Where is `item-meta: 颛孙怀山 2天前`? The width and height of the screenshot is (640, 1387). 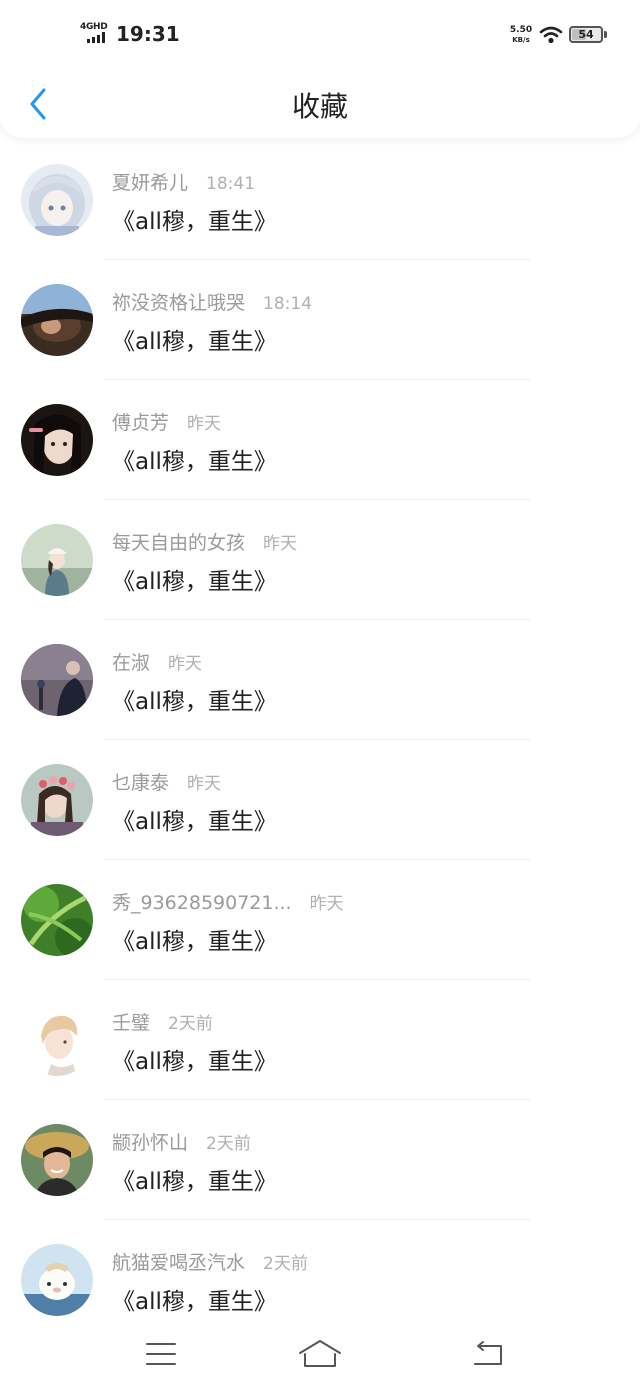
item-meta: 颛孙怀山 2天前 is located at coordinates (181, 1141).